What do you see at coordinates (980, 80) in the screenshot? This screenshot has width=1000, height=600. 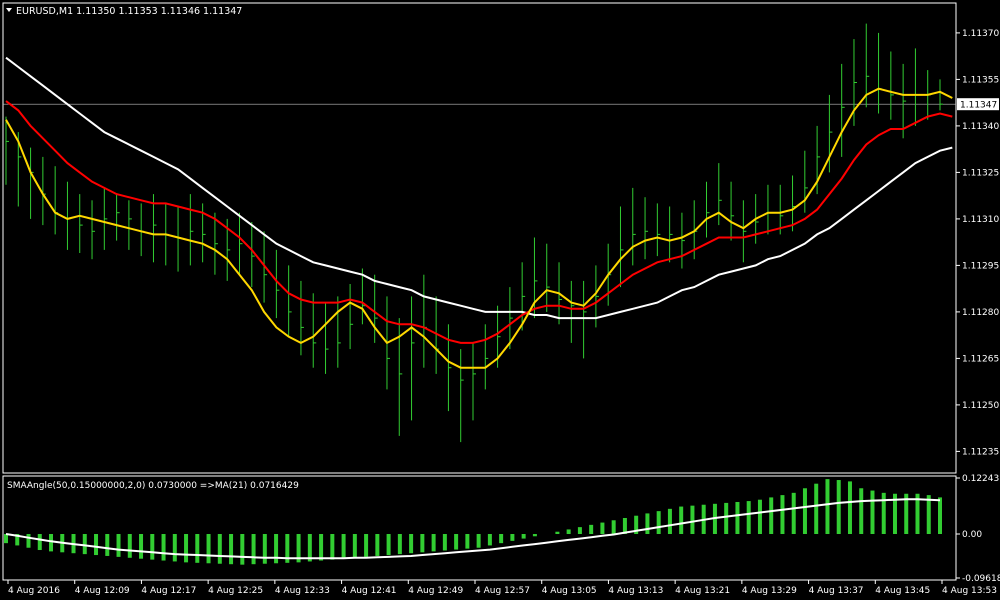 I see `y-tick-label: 1.11355` at bounding box center [980, 80].